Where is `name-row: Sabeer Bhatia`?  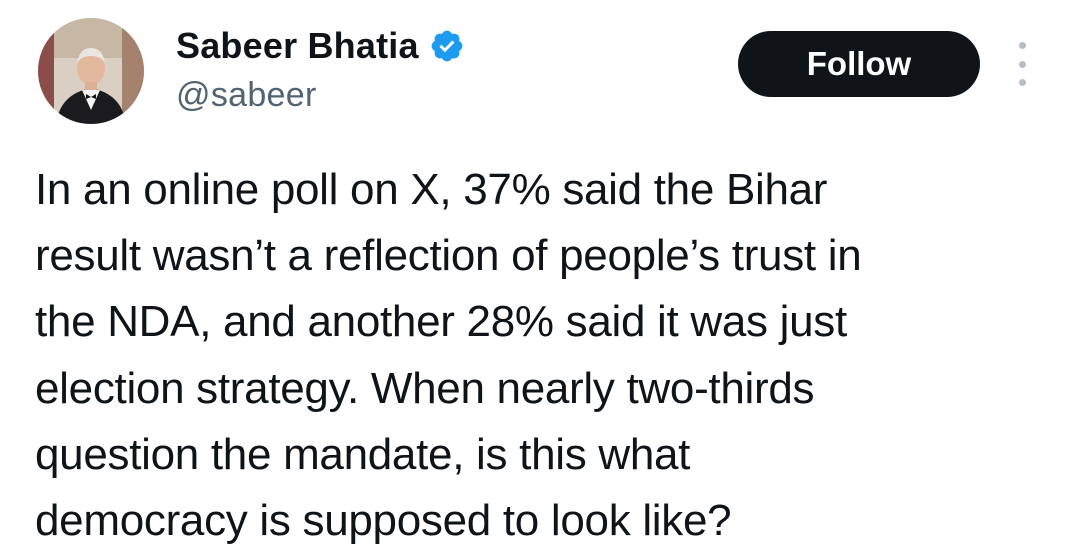
name-row: Sabeer Bhatia is located at coordinates (320, 46).